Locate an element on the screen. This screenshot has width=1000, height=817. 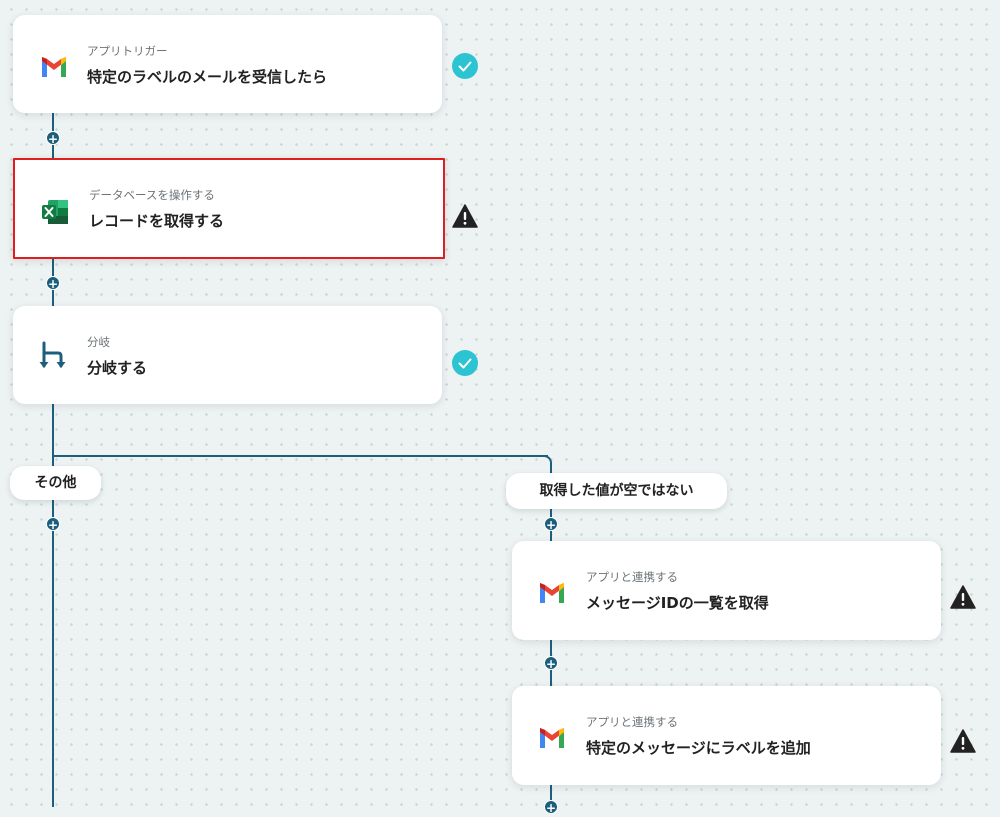
step-category: アプリトリガー is located at coordinates (127, 51).